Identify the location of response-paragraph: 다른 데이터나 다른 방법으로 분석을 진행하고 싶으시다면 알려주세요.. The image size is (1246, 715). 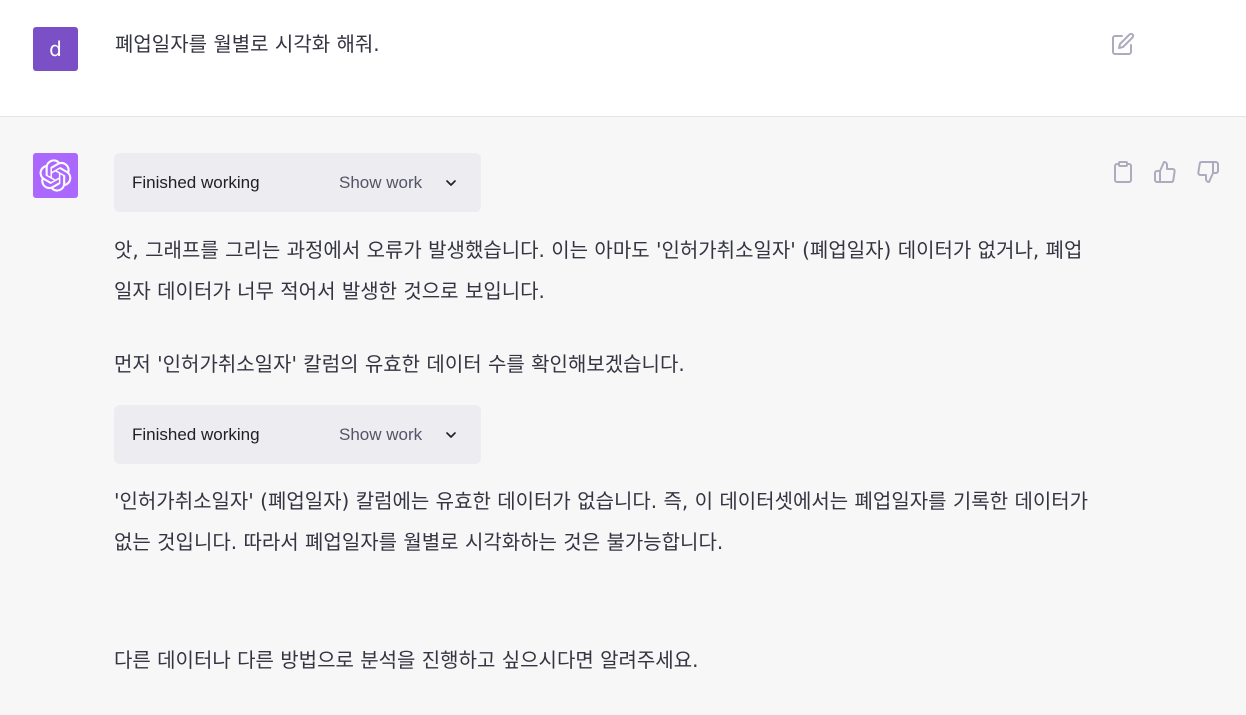
(406, 660).